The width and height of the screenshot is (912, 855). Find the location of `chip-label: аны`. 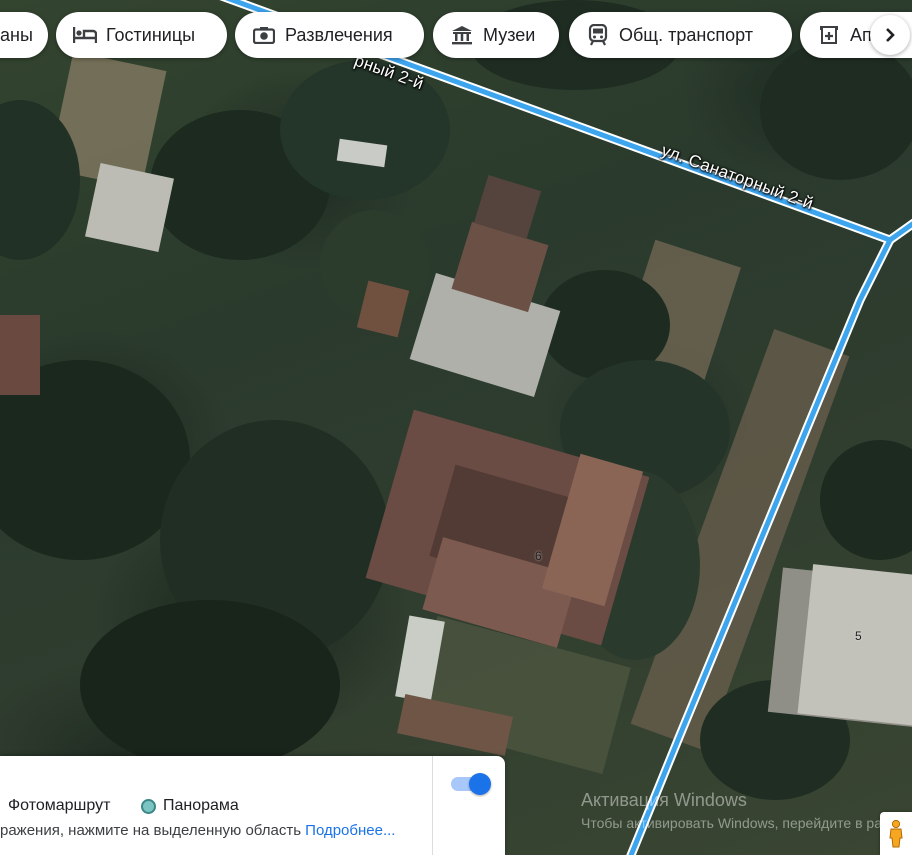

chip-label: аны is located at coordinates (16, 34).